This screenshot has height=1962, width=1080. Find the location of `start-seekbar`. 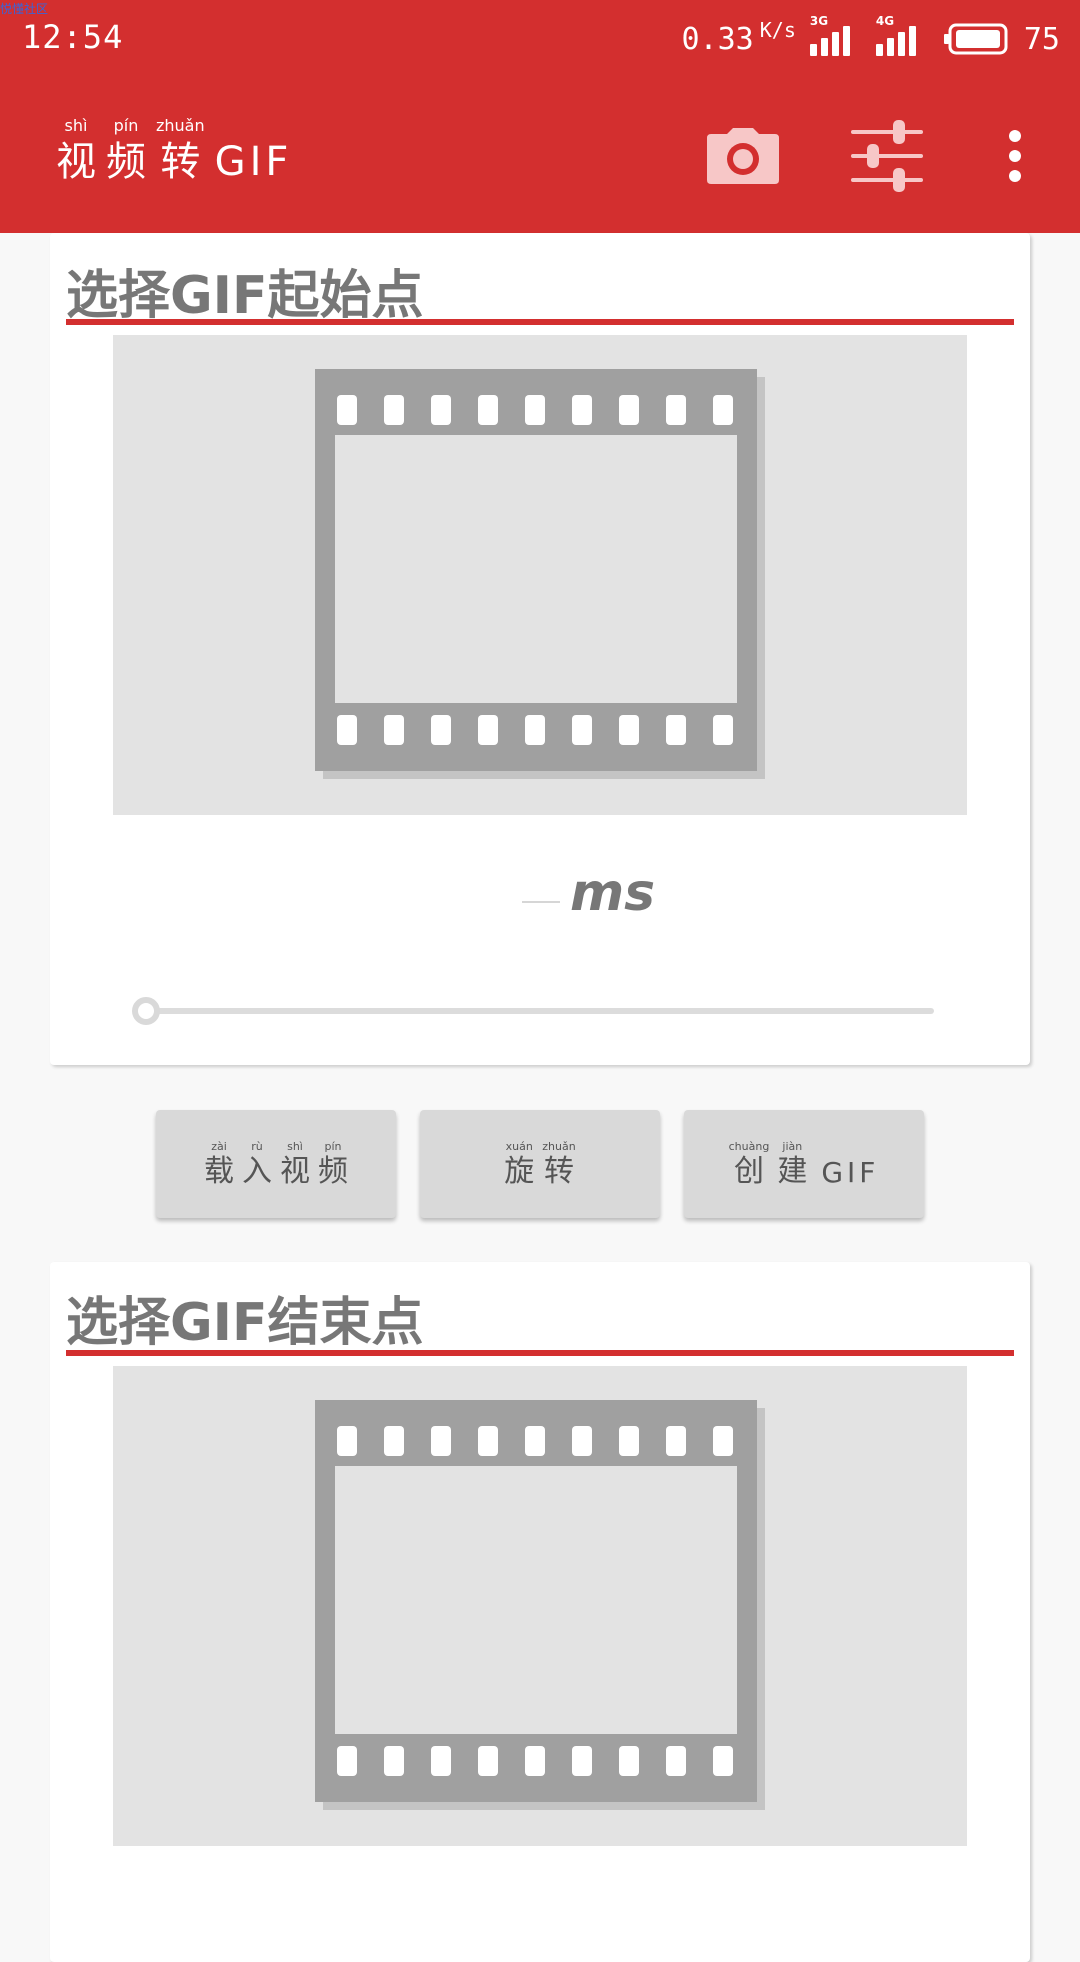

start-seekbar is located at coordinates (533, 1011).